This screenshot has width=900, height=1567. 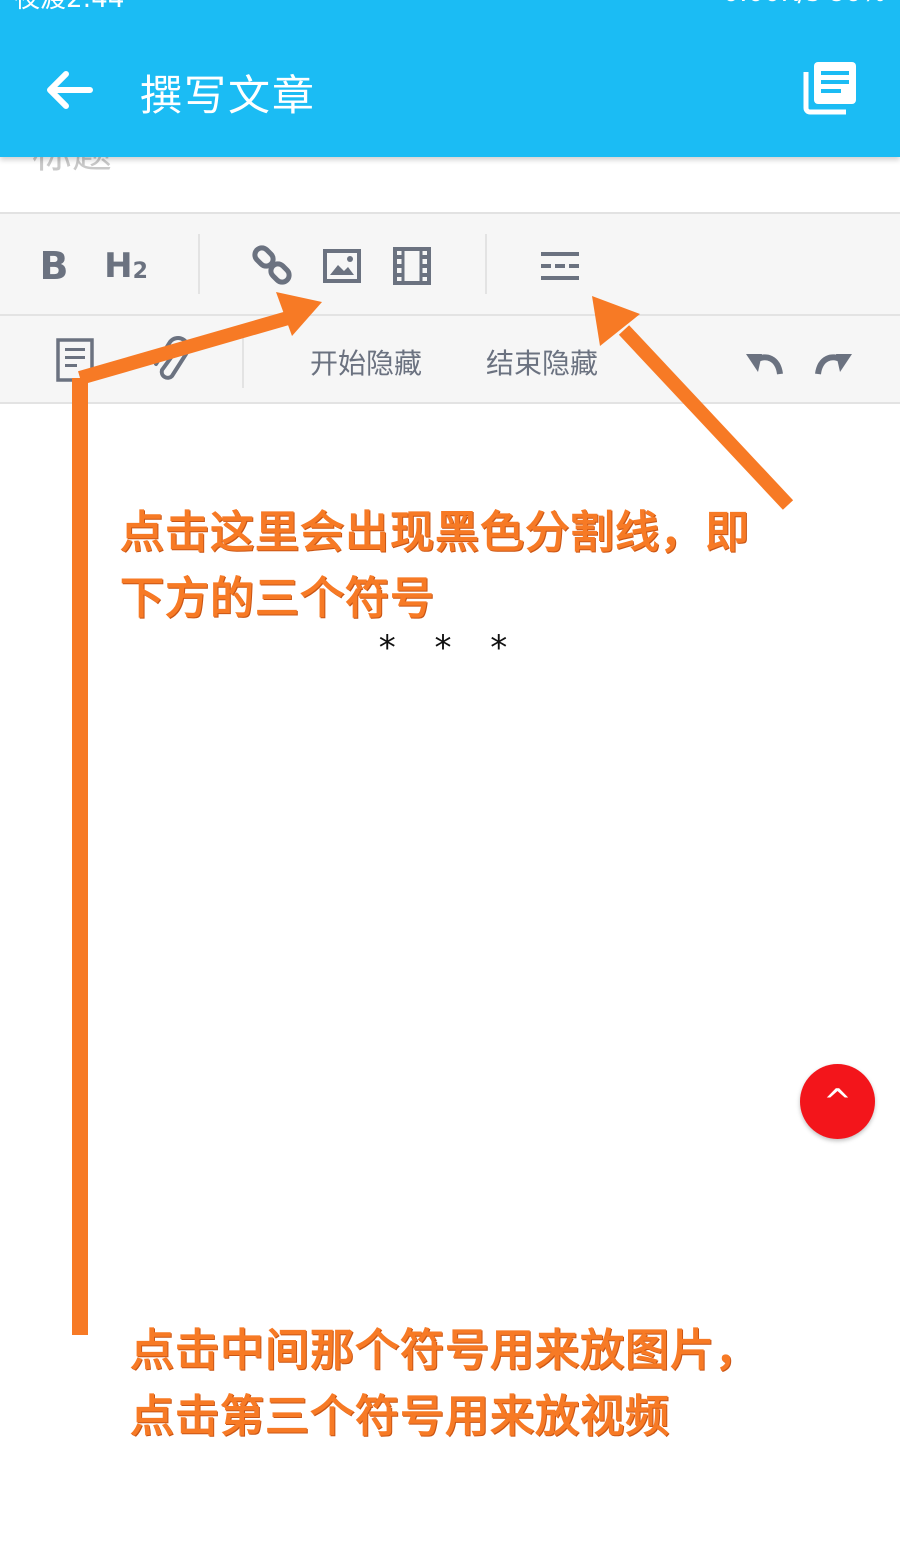 I want to click on start-hide-button: 开始隐藏, so click(x=366, y=362).